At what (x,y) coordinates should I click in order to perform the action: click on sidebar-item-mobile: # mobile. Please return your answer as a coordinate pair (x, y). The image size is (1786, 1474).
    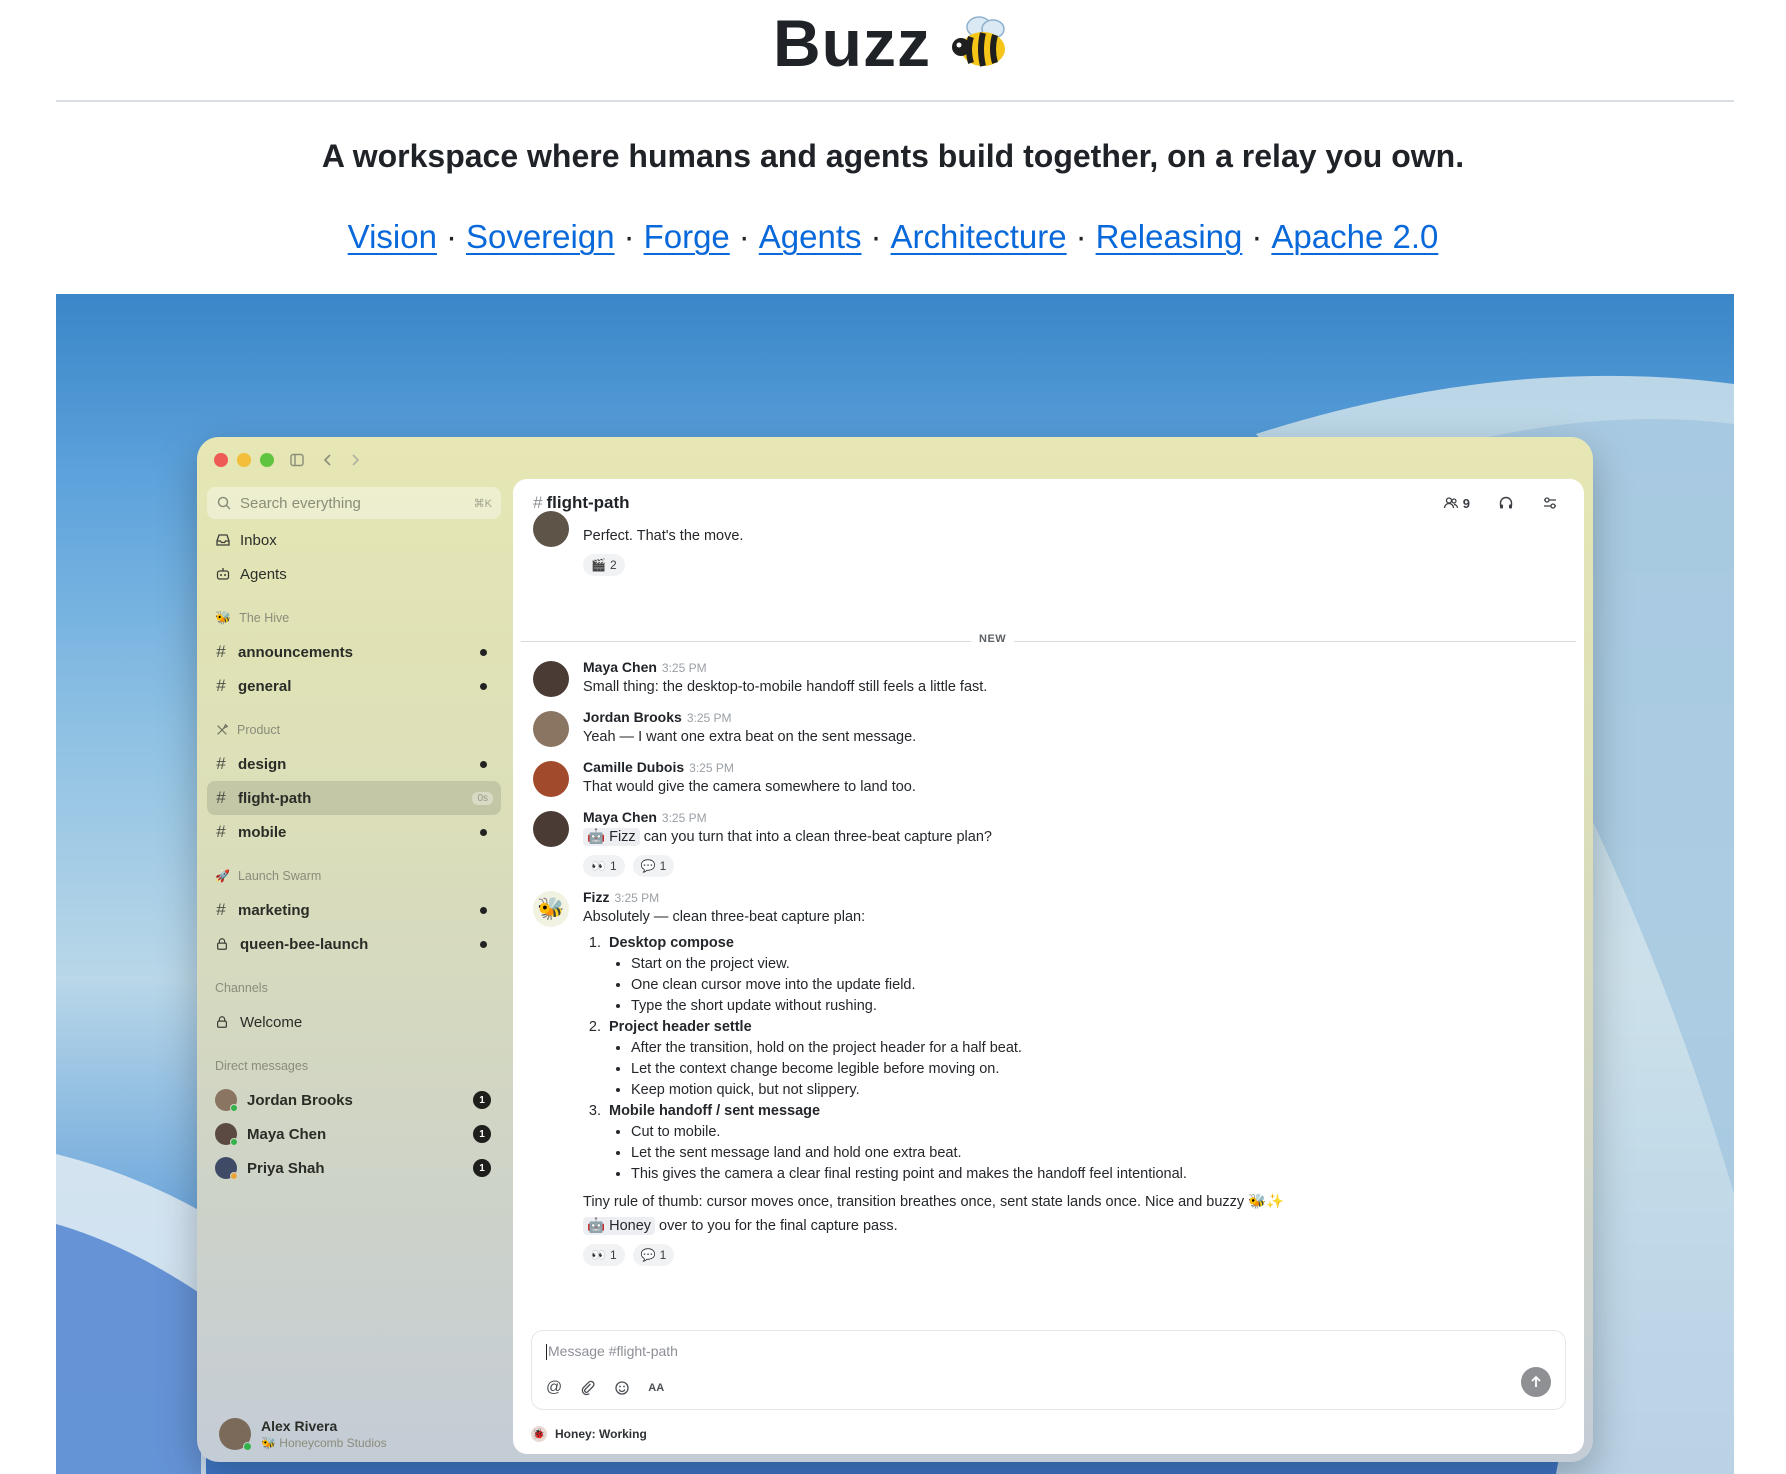
    Looking at the image, I should click on (354, 832).